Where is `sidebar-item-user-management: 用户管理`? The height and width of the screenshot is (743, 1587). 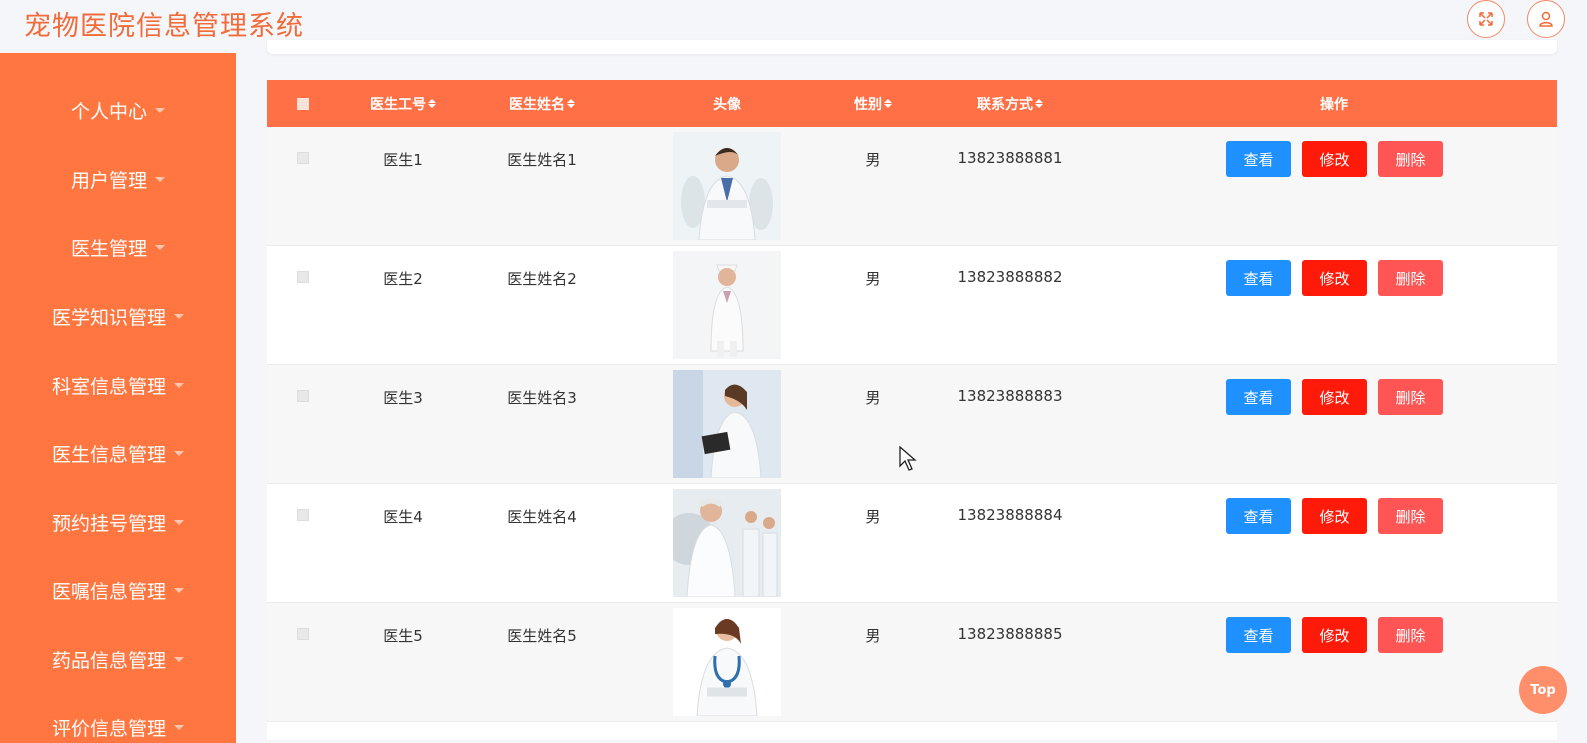
sidebar-item-user-management: 用户管理 is located at coordinates (118, 179).